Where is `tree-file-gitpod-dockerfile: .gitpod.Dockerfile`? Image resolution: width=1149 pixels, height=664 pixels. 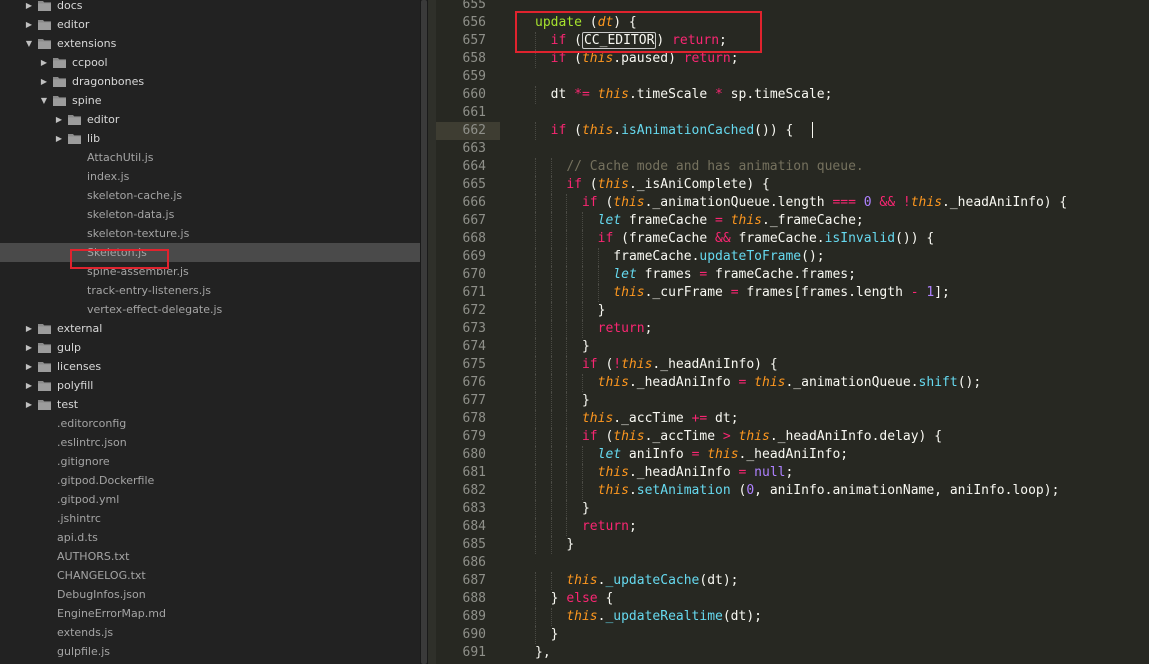 tree-file-gitpod-dockerfile: .gitpod.Dockerfile is located at coordinates (210, 480).